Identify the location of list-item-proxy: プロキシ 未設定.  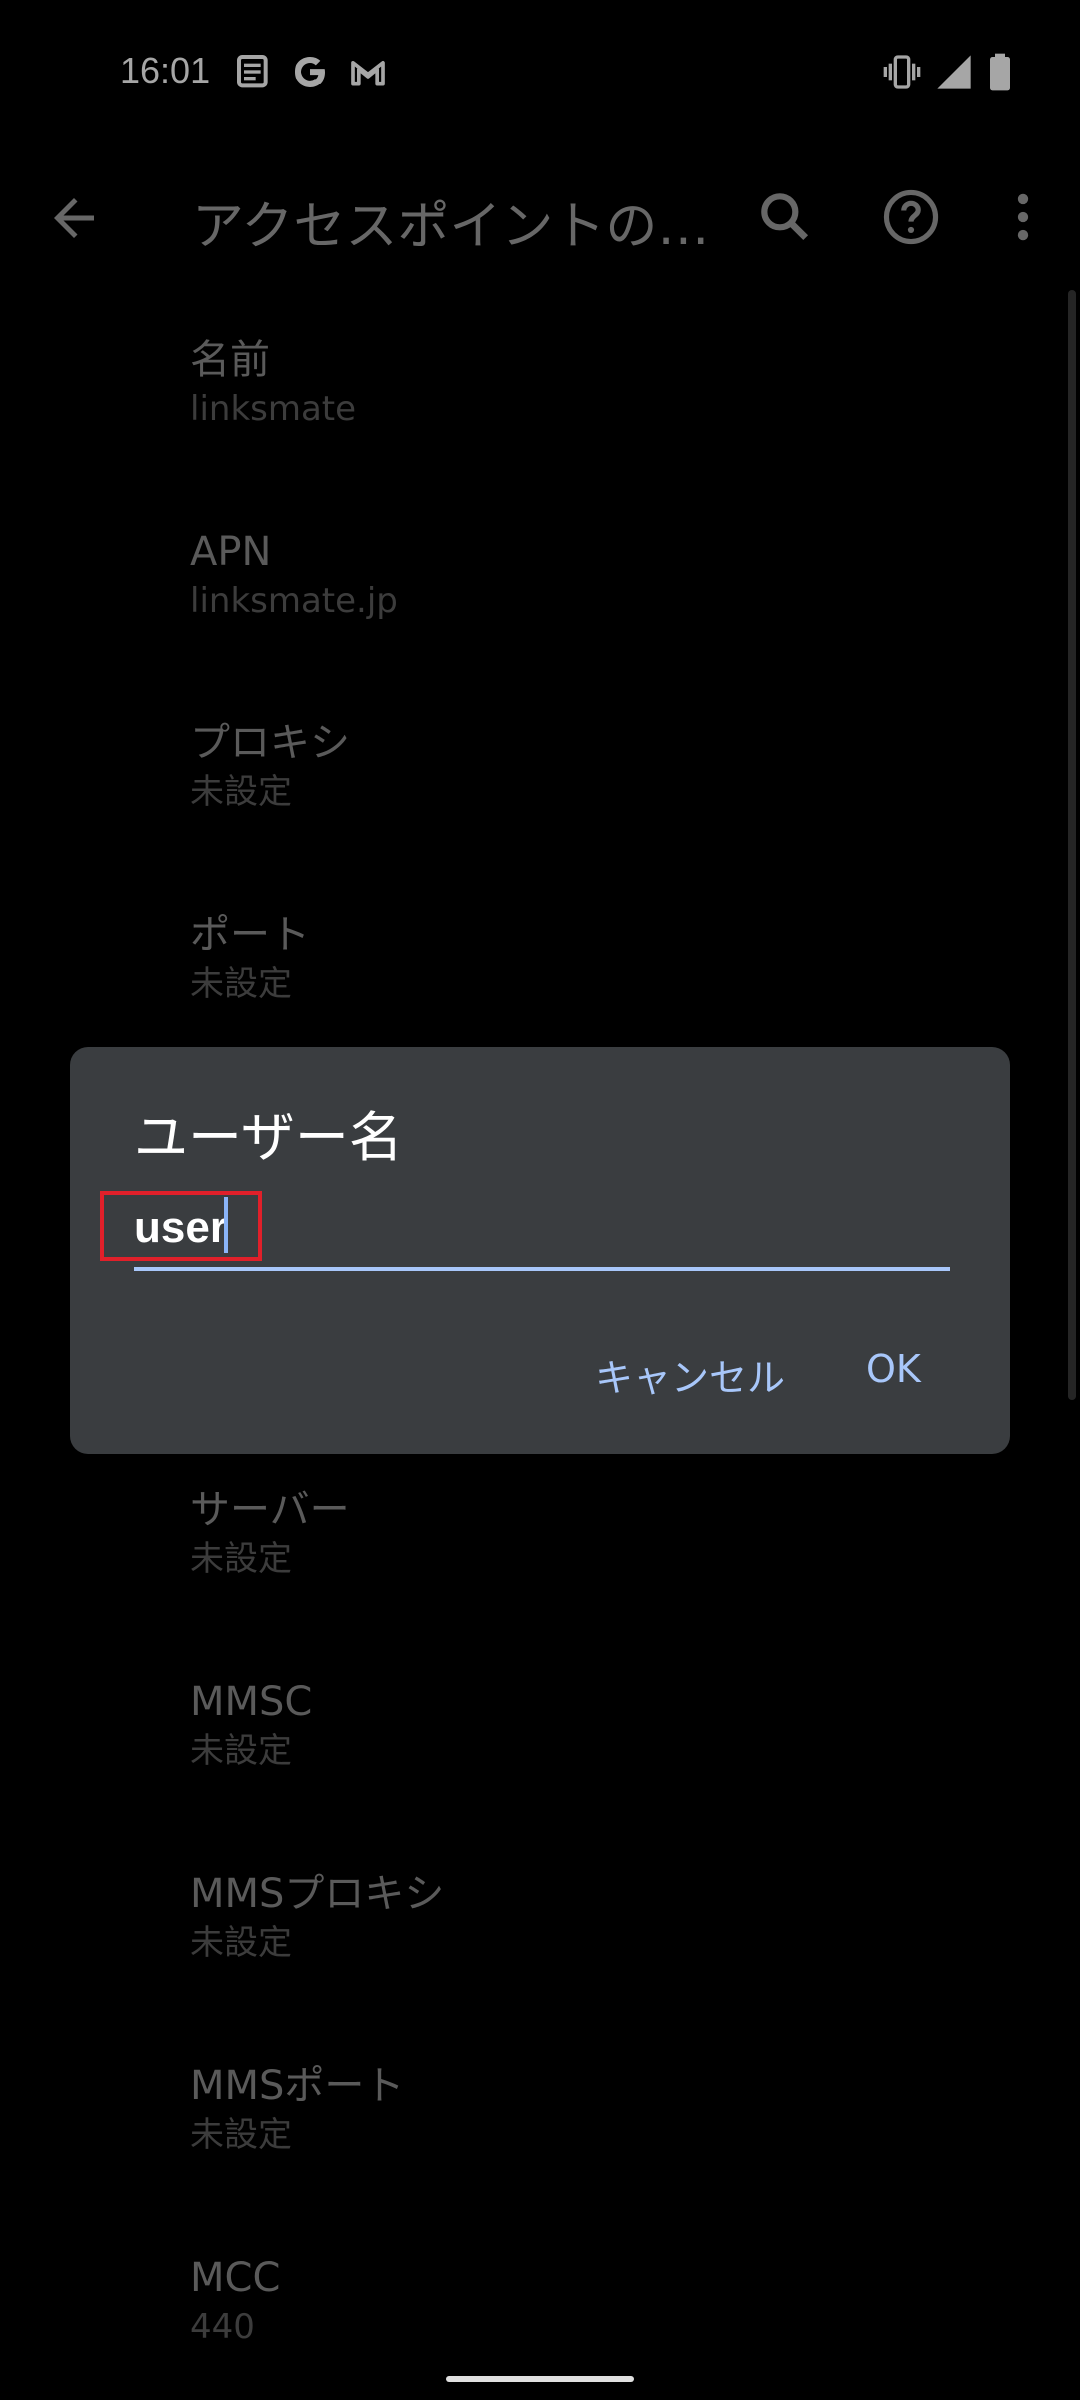
(590, 793).